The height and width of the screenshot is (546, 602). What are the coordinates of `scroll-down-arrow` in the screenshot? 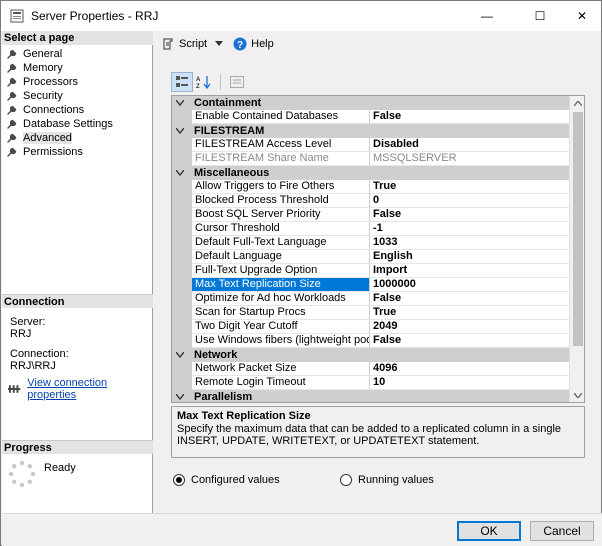 It's located at (577, 395).